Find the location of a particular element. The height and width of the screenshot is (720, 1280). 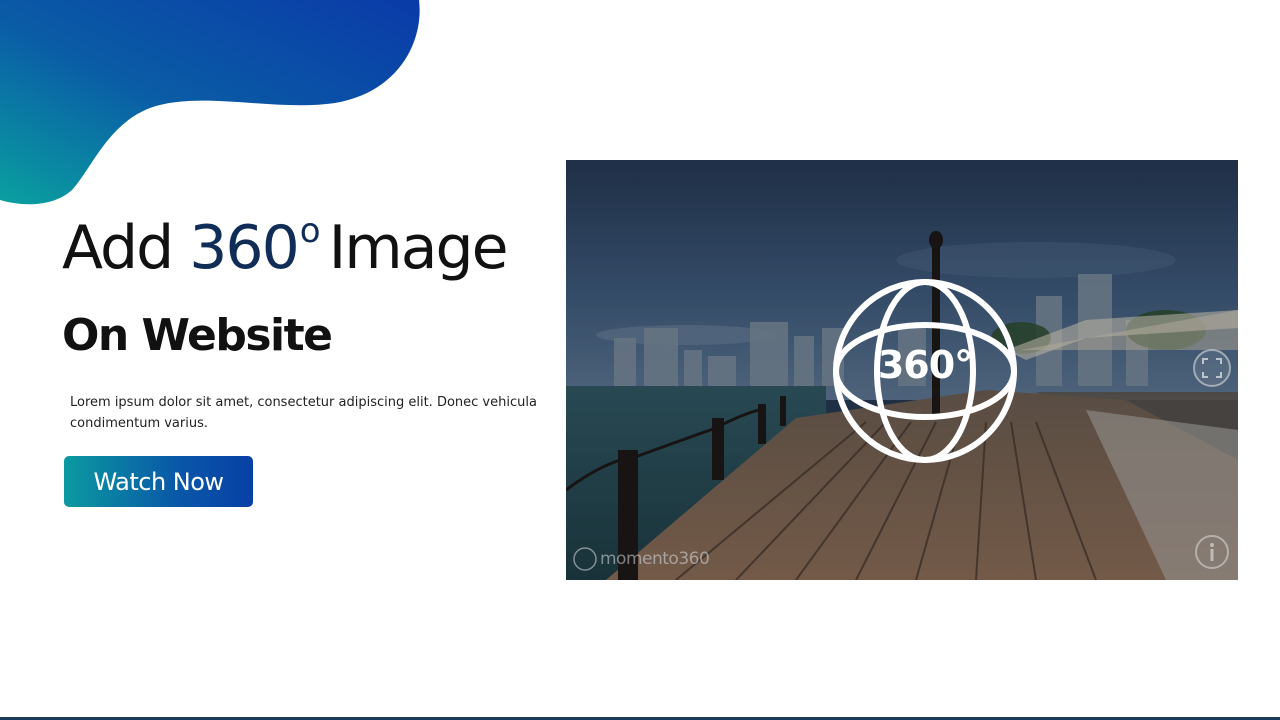

watermark-text: momento360 is located at coordinates (655, 559).